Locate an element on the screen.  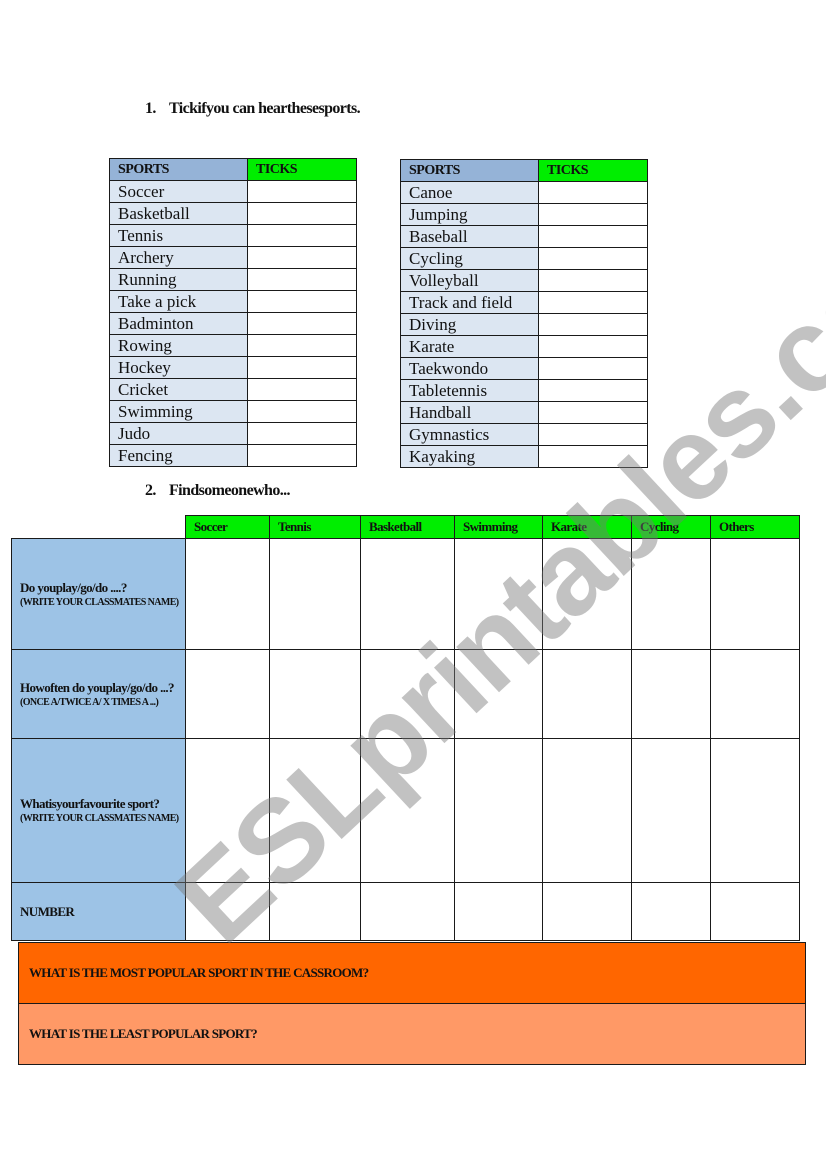
table-row: Judo is located at coordinates (233, 433).